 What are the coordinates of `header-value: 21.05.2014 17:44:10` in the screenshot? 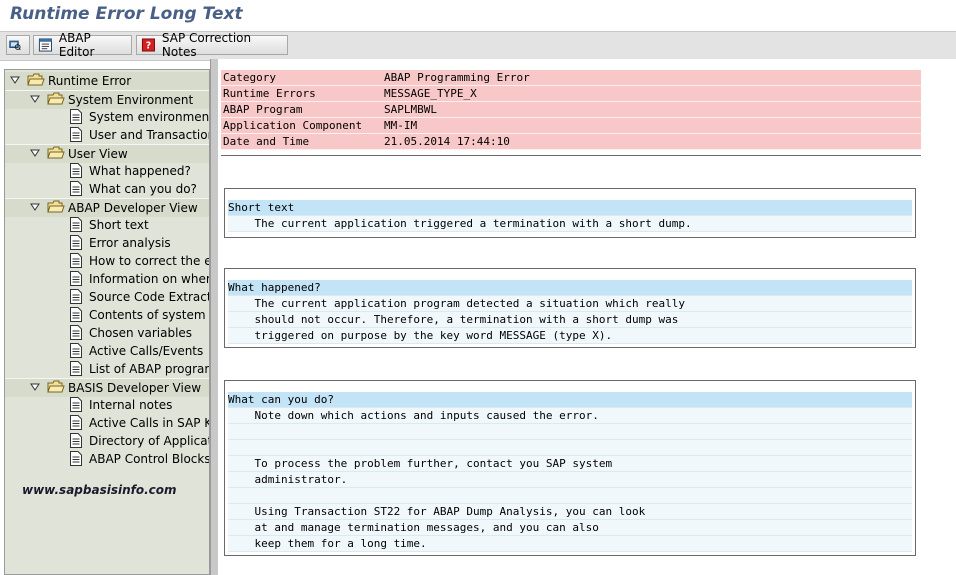 It's located at (447, 141).